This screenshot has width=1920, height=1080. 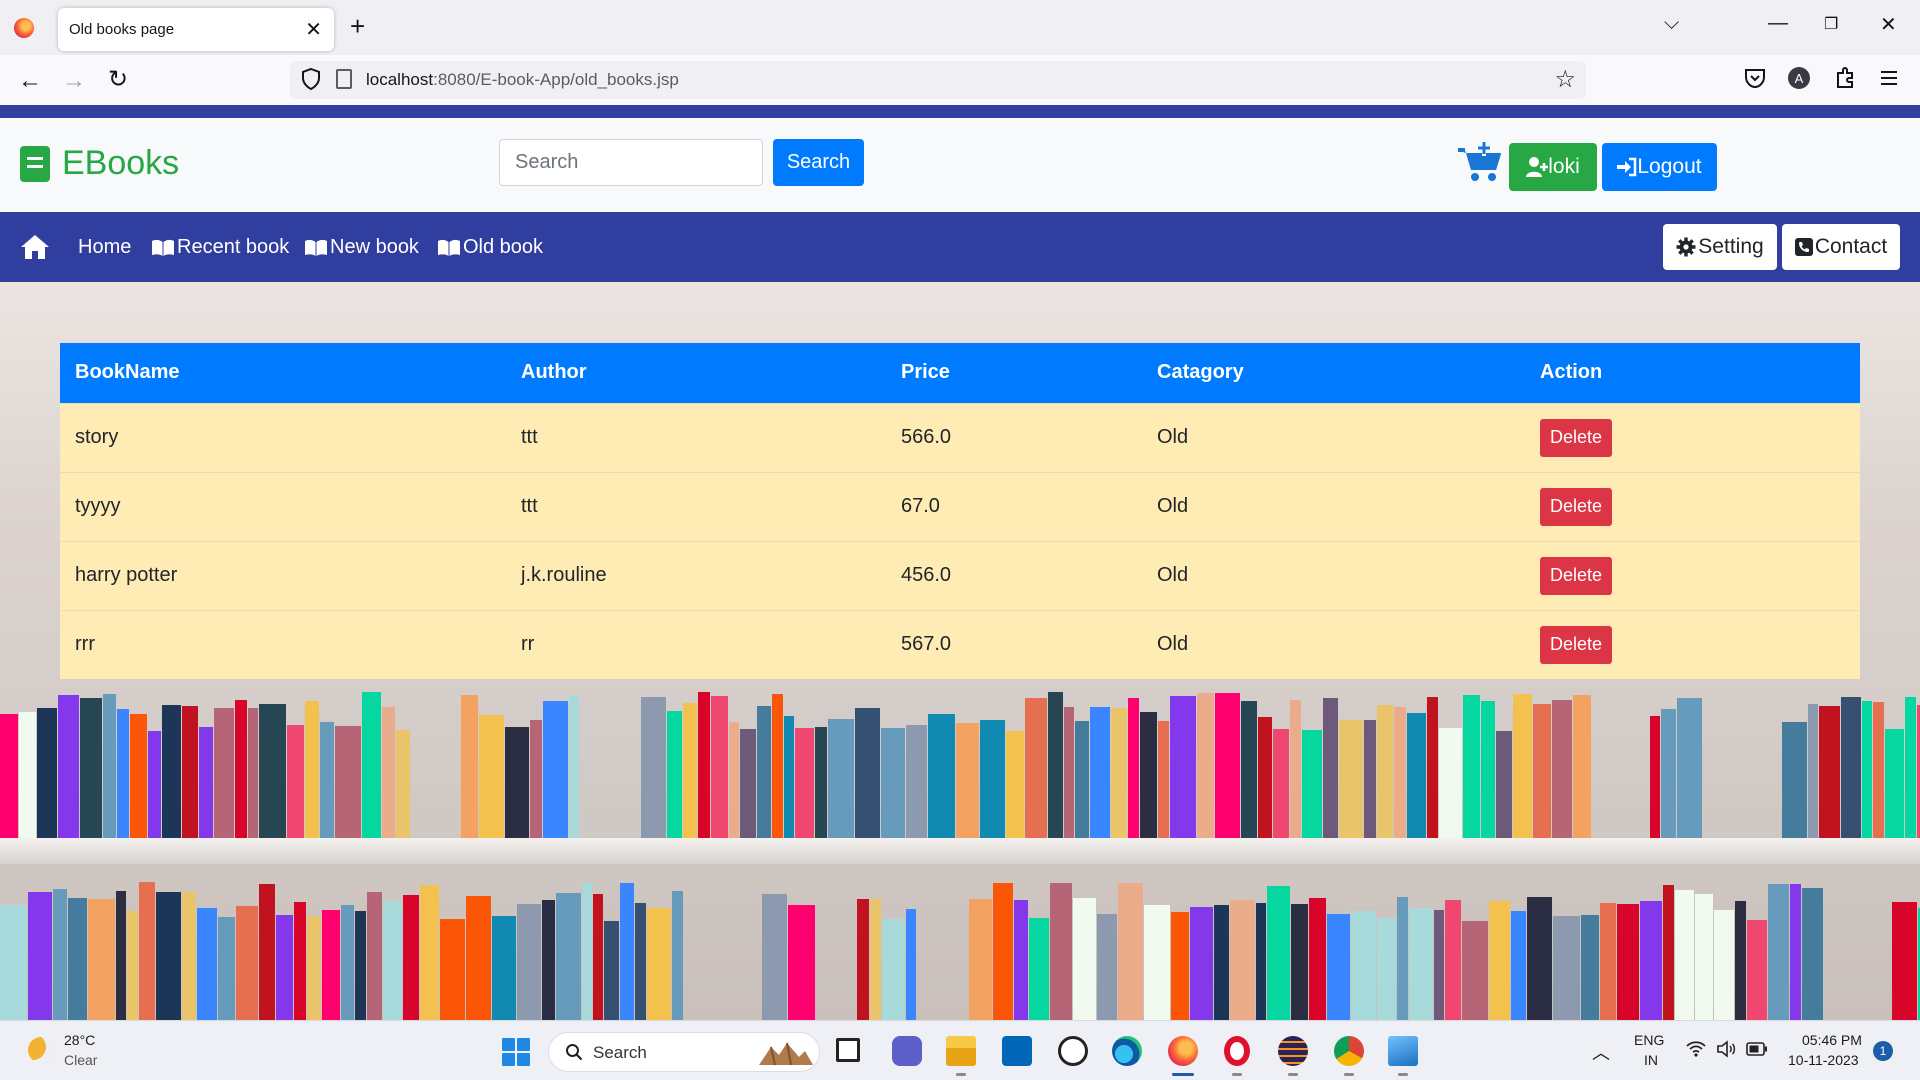 I want to click on battery-icon, so click(x=1757, y=1049).